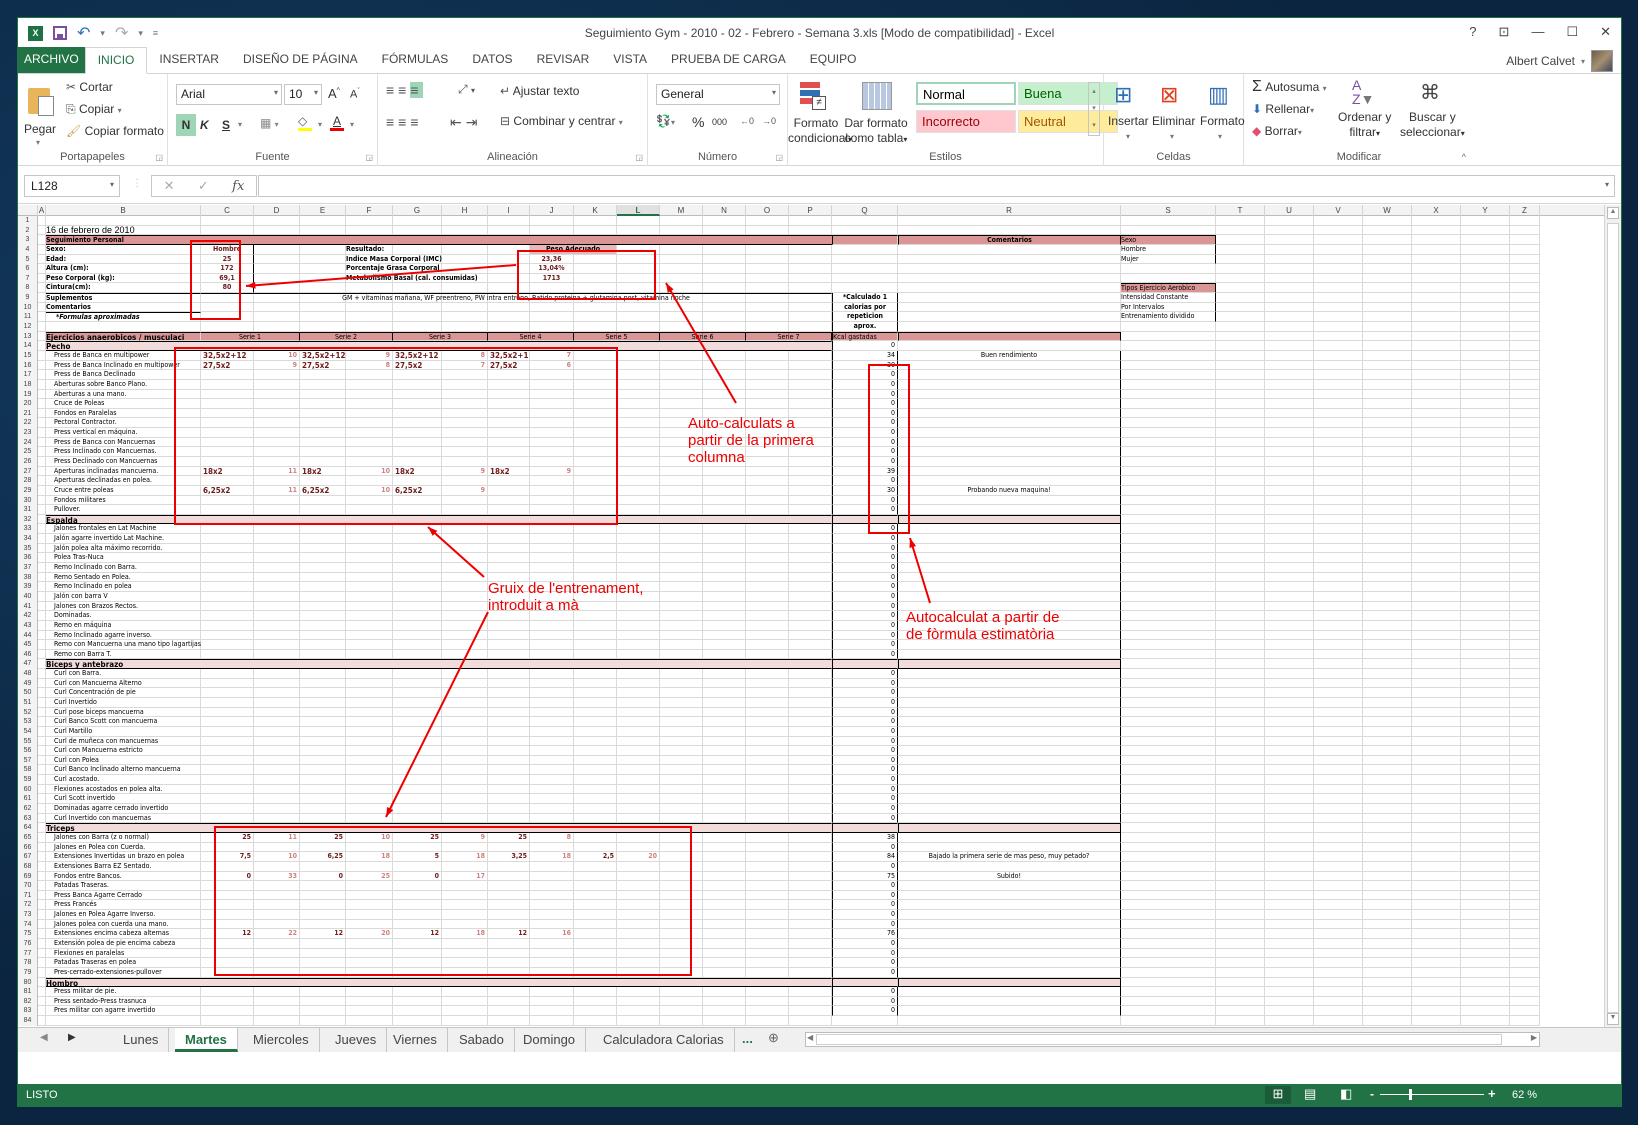 The height and width of the screenshot is (1125, 1638). I want to click on increase-font-icon: A^, so click(334, 93).